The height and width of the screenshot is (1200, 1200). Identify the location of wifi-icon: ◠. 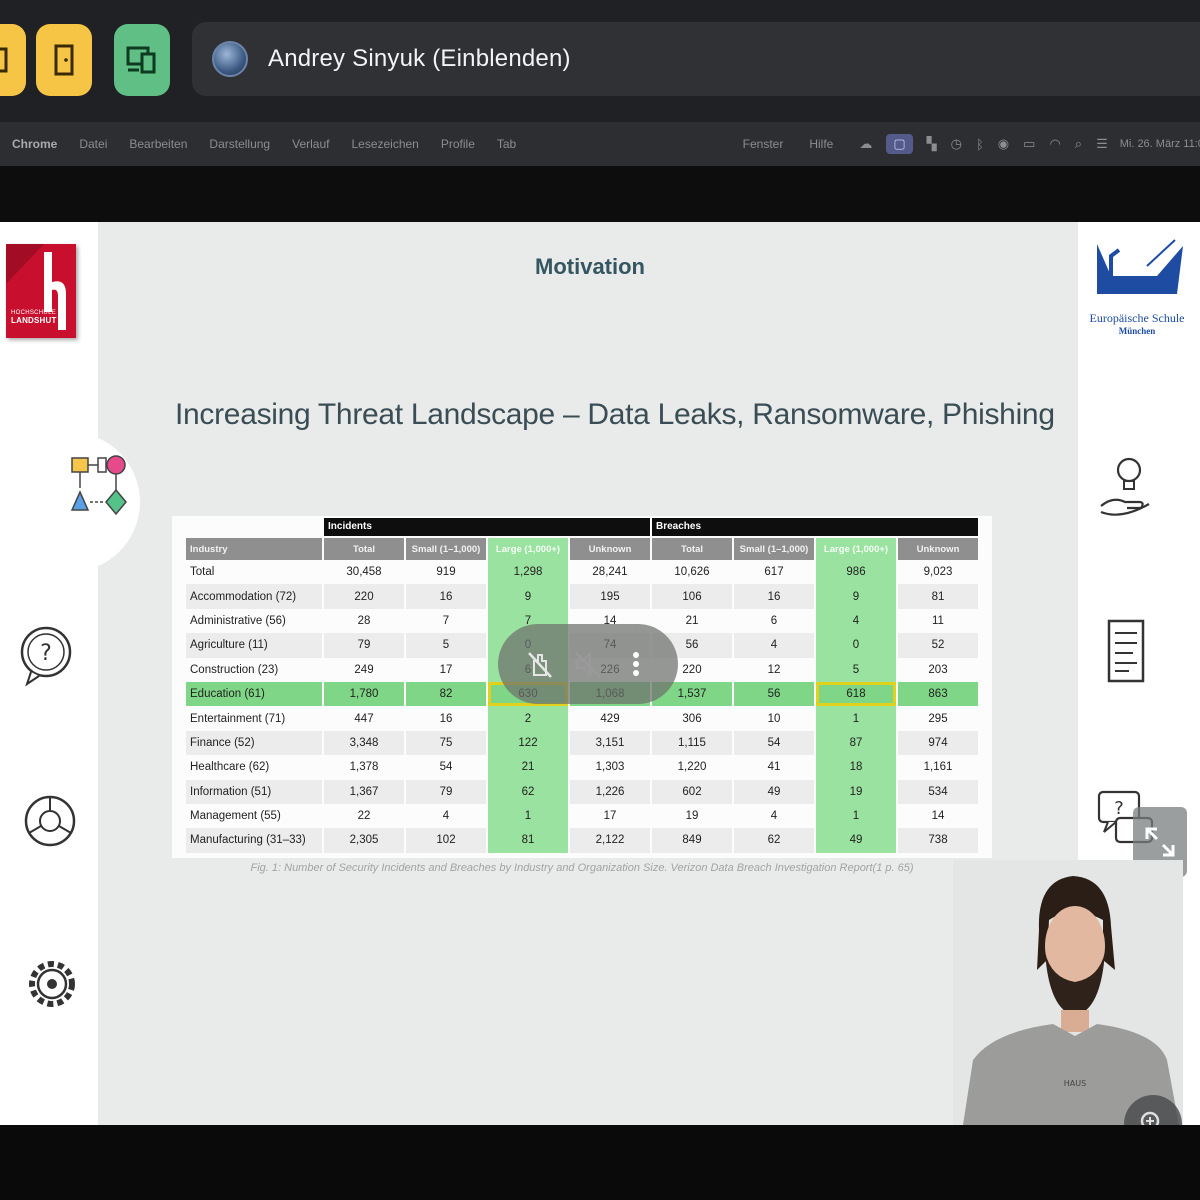
(1054, 144).